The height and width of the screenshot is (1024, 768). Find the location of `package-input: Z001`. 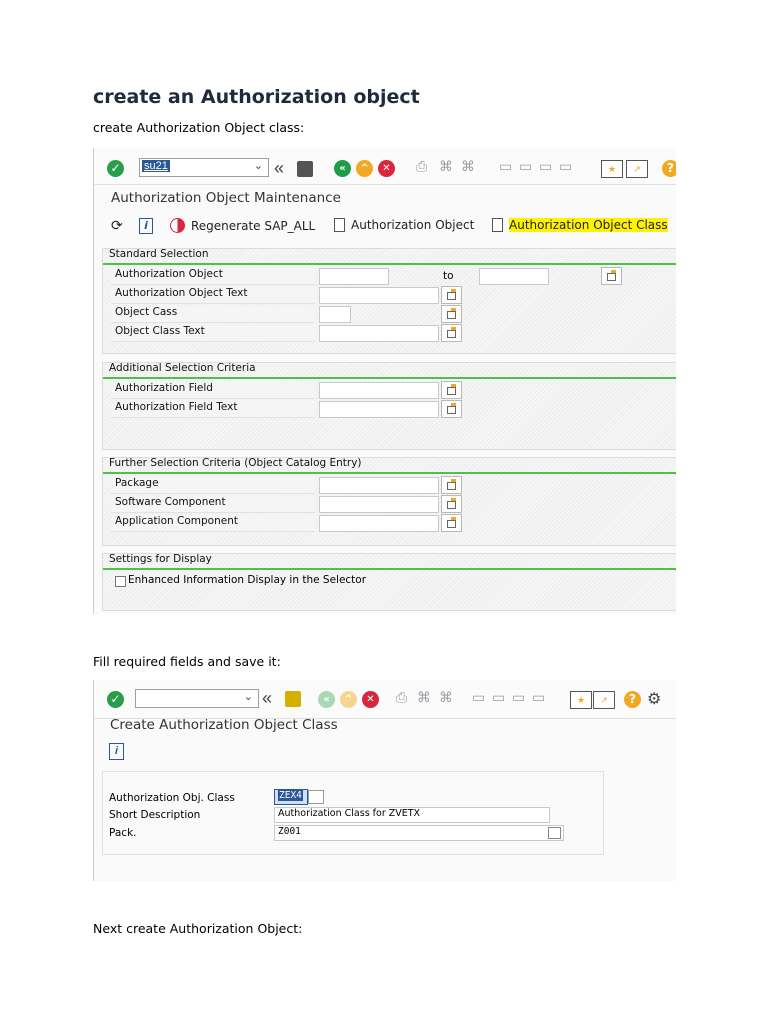

package-input: Z001 is located at coordinates (419, 833).